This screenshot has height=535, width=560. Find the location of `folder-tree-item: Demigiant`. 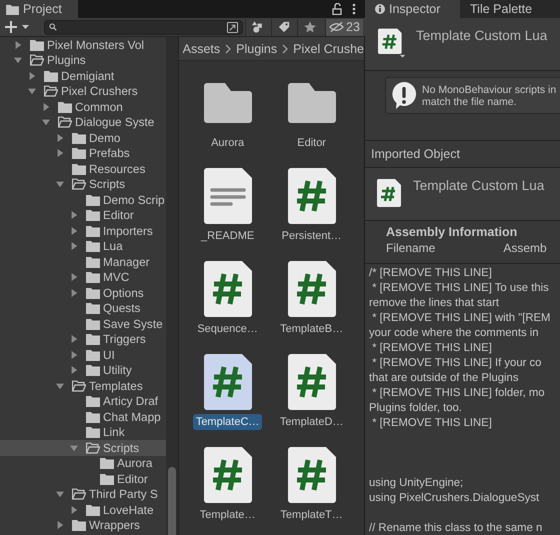

folder-tree-item: Demigiant is located at coordinates (83, 76).